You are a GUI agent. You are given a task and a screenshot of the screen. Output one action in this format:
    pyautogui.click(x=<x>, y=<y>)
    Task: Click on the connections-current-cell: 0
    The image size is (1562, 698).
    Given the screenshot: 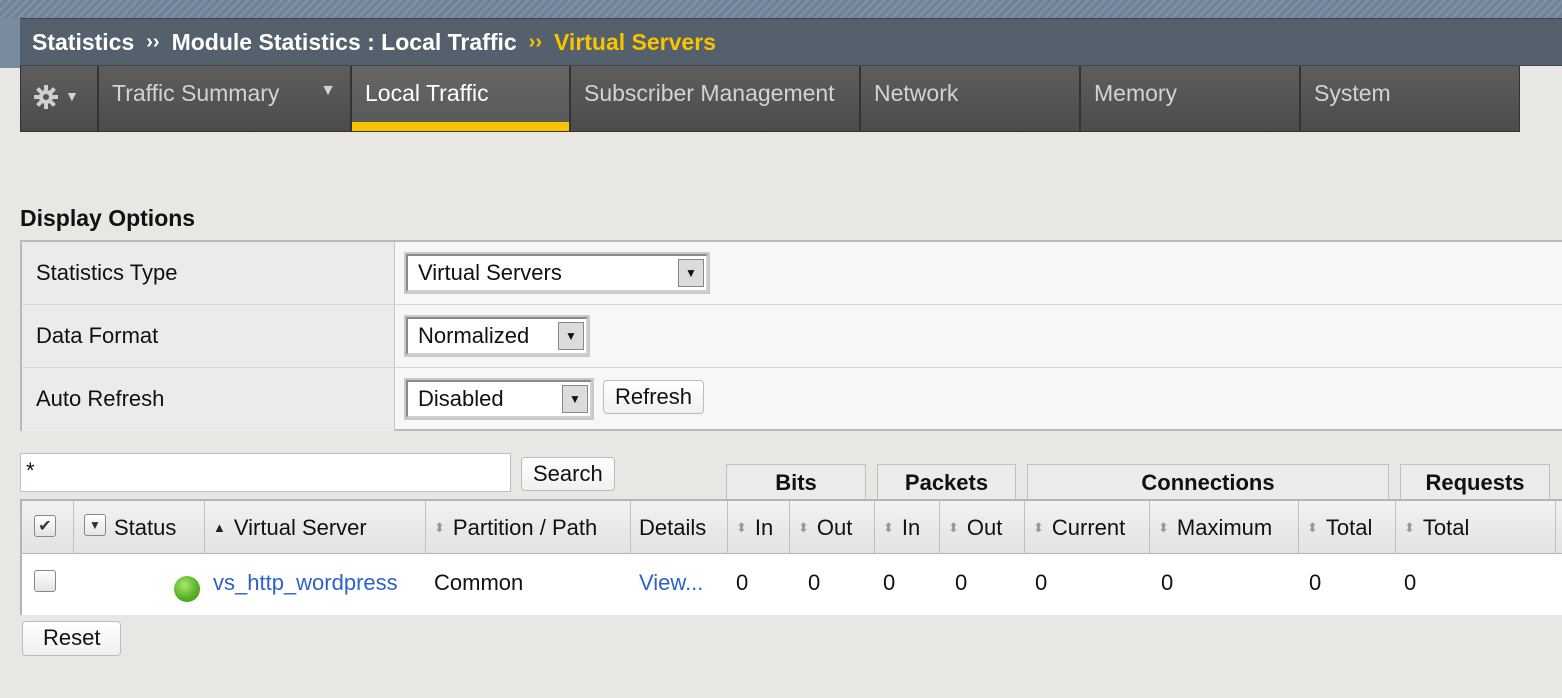 What is the action you would take?
    pyautogui.click(x=1041, y=582)
    